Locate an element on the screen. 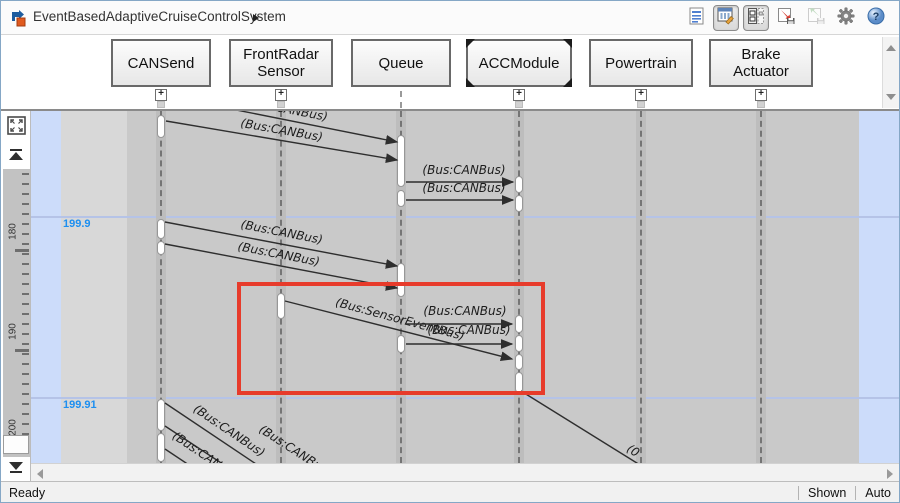 The width and height of the screenshot is (900, 503). status-right-group: Shown Auto is located at coordinates (848, 492).